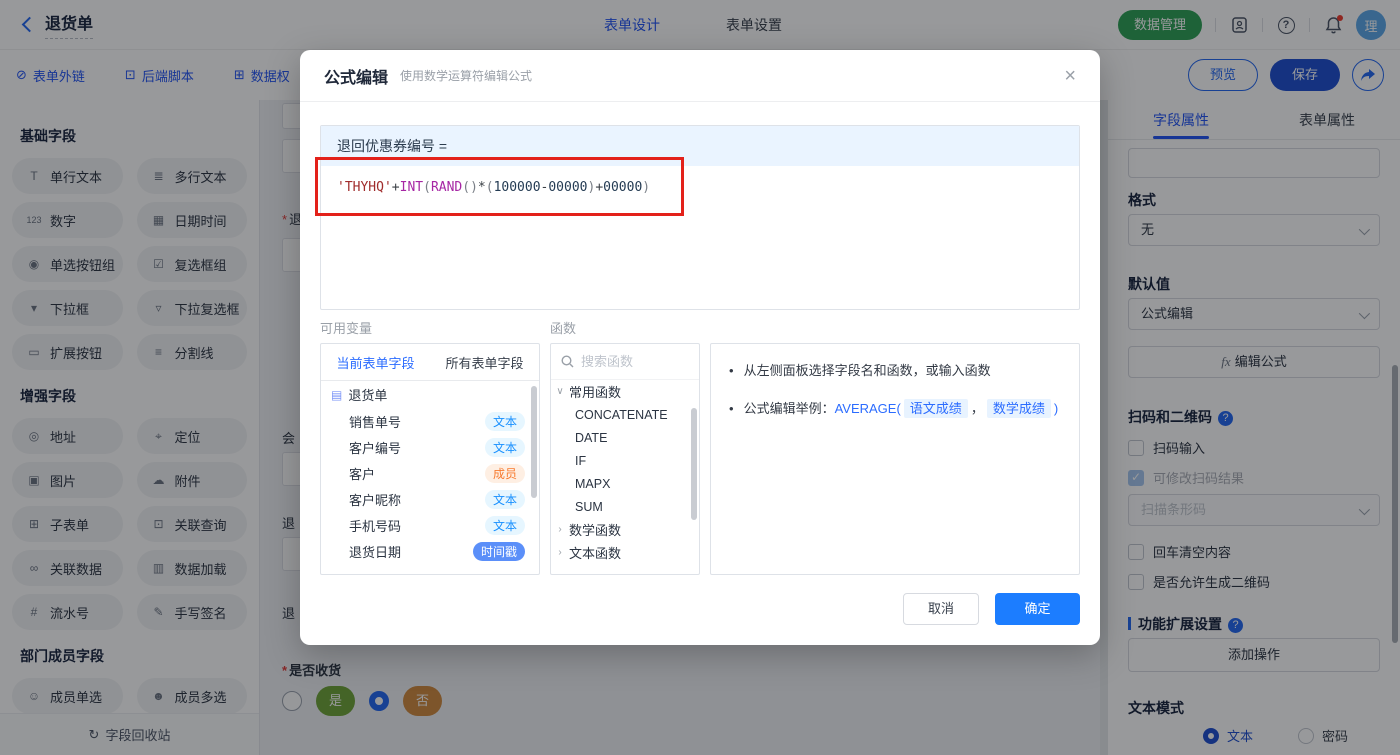  Describe the element at coordinates (625, 414) in the screenshot. I see `function-item: CONCATENATE` at that location.